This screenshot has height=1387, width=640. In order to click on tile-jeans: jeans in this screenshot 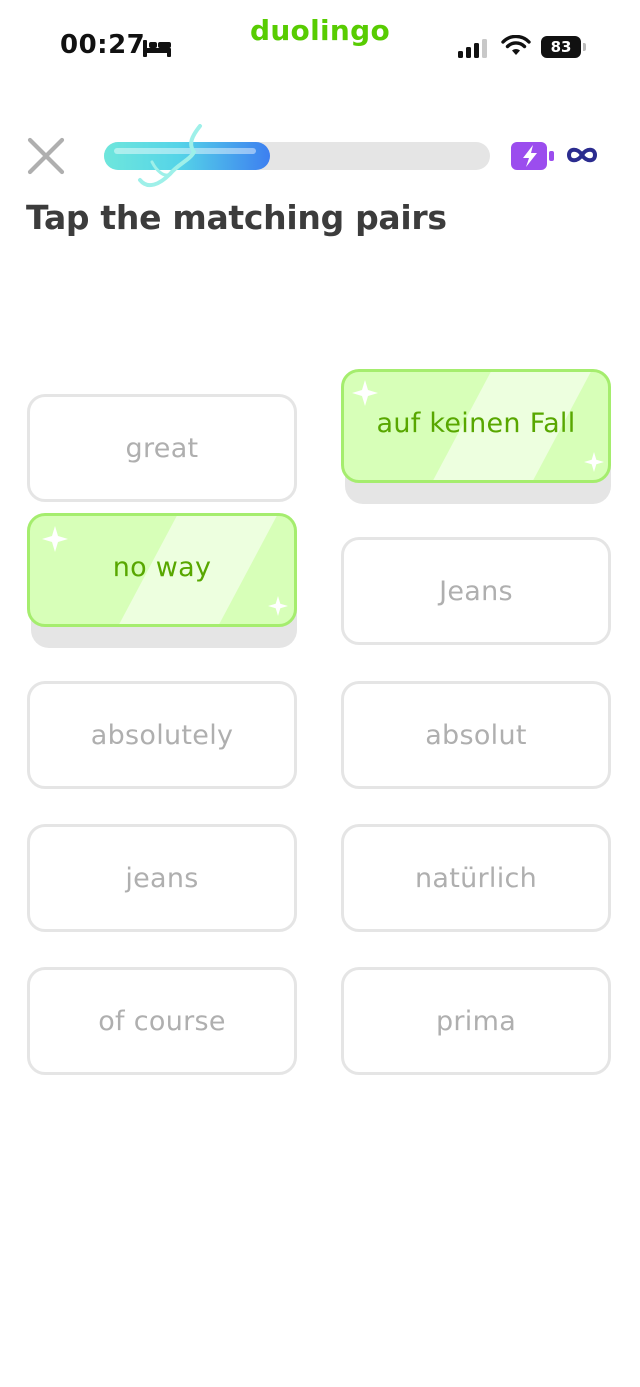, I will do `click(162, 878)`.